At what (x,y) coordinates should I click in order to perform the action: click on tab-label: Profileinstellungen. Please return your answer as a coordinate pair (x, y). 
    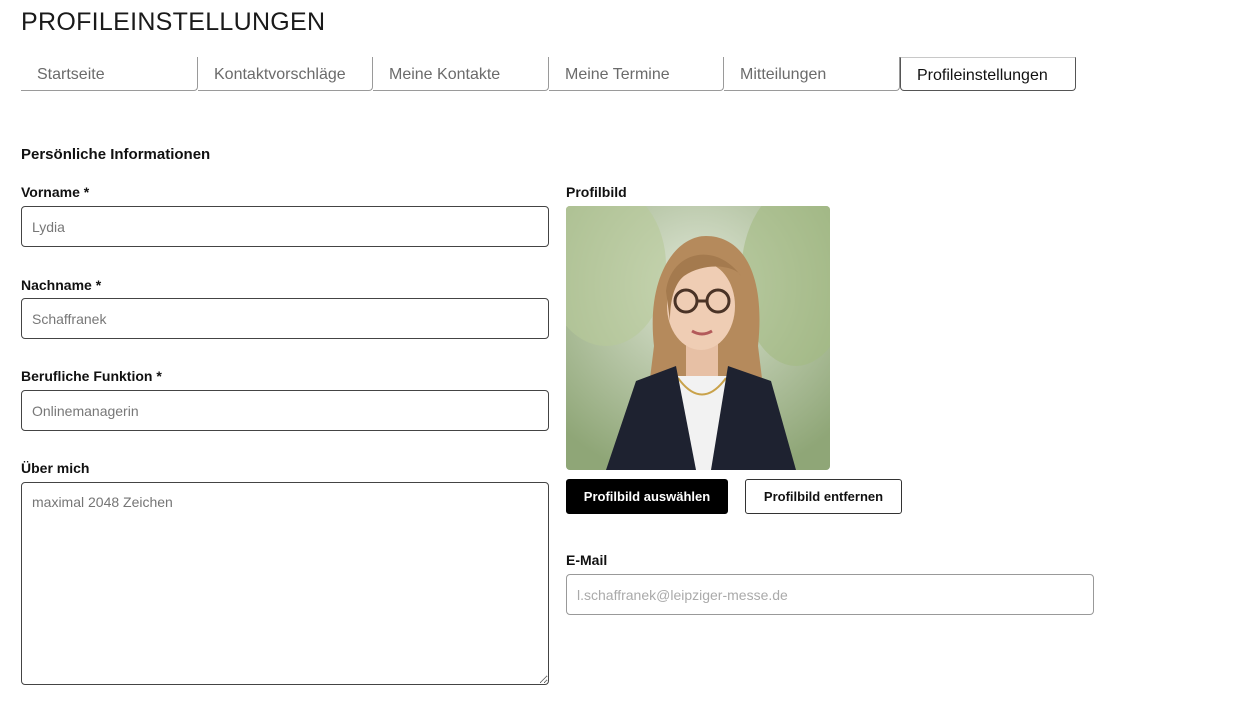
    Looking at the image, I should click on (982, 75).